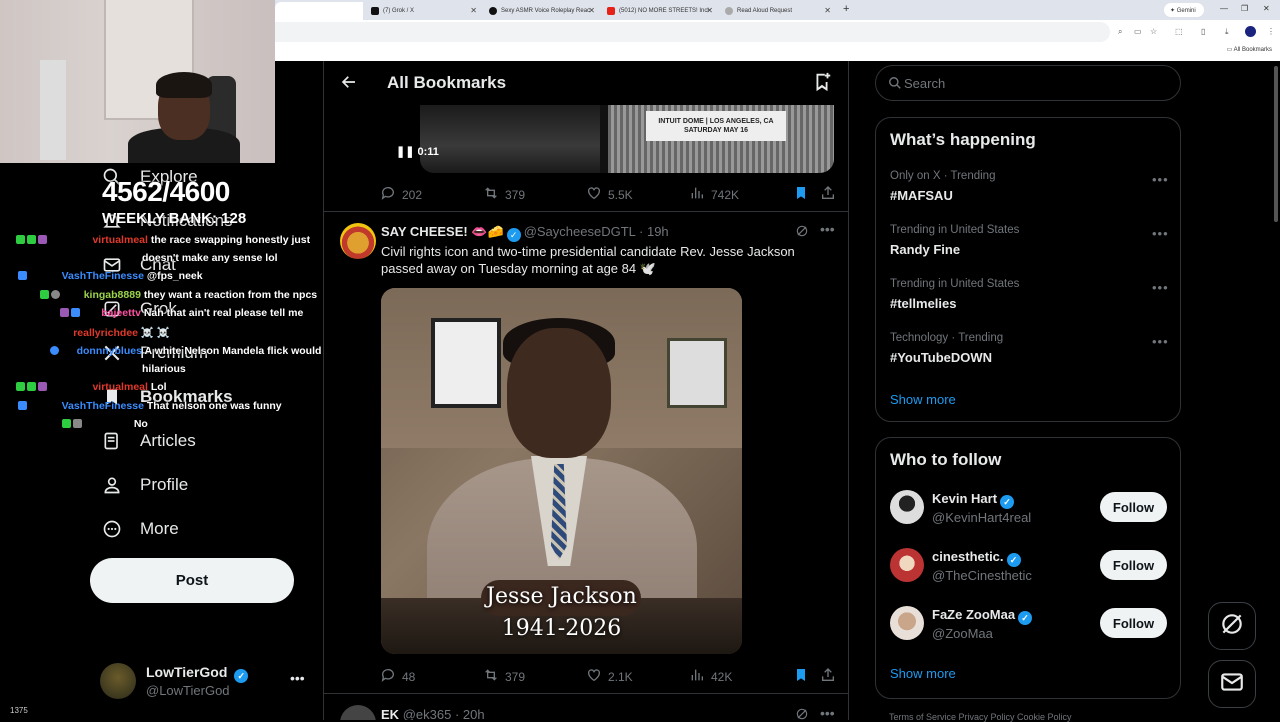  What do you see at coordinates (1244, 8) in the screenshot?
I see `restore-icon: ❐` at bounding box center [1244, 8].